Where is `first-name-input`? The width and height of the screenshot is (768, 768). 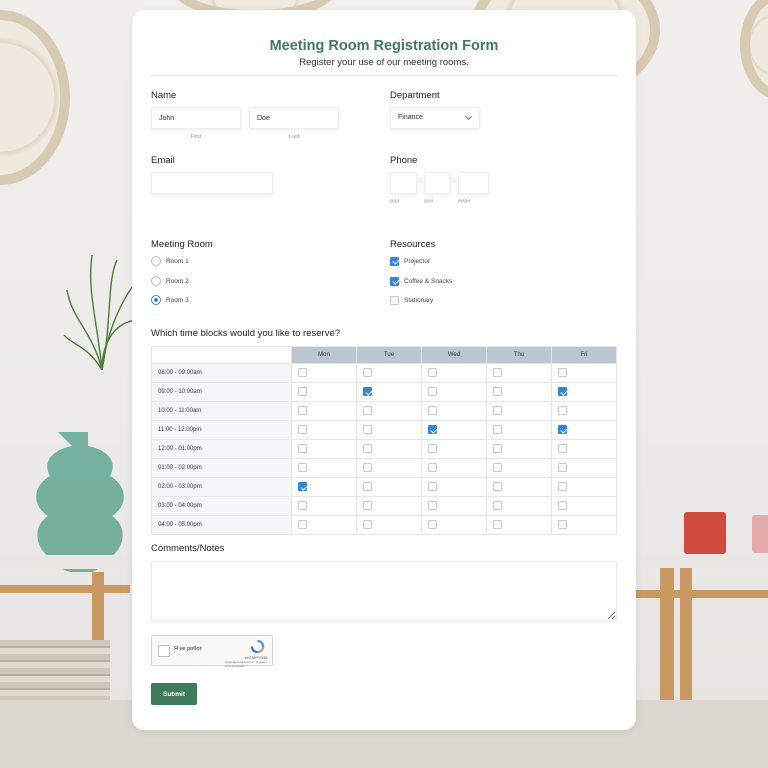 first-name-input is located at coordinates (196, 118).